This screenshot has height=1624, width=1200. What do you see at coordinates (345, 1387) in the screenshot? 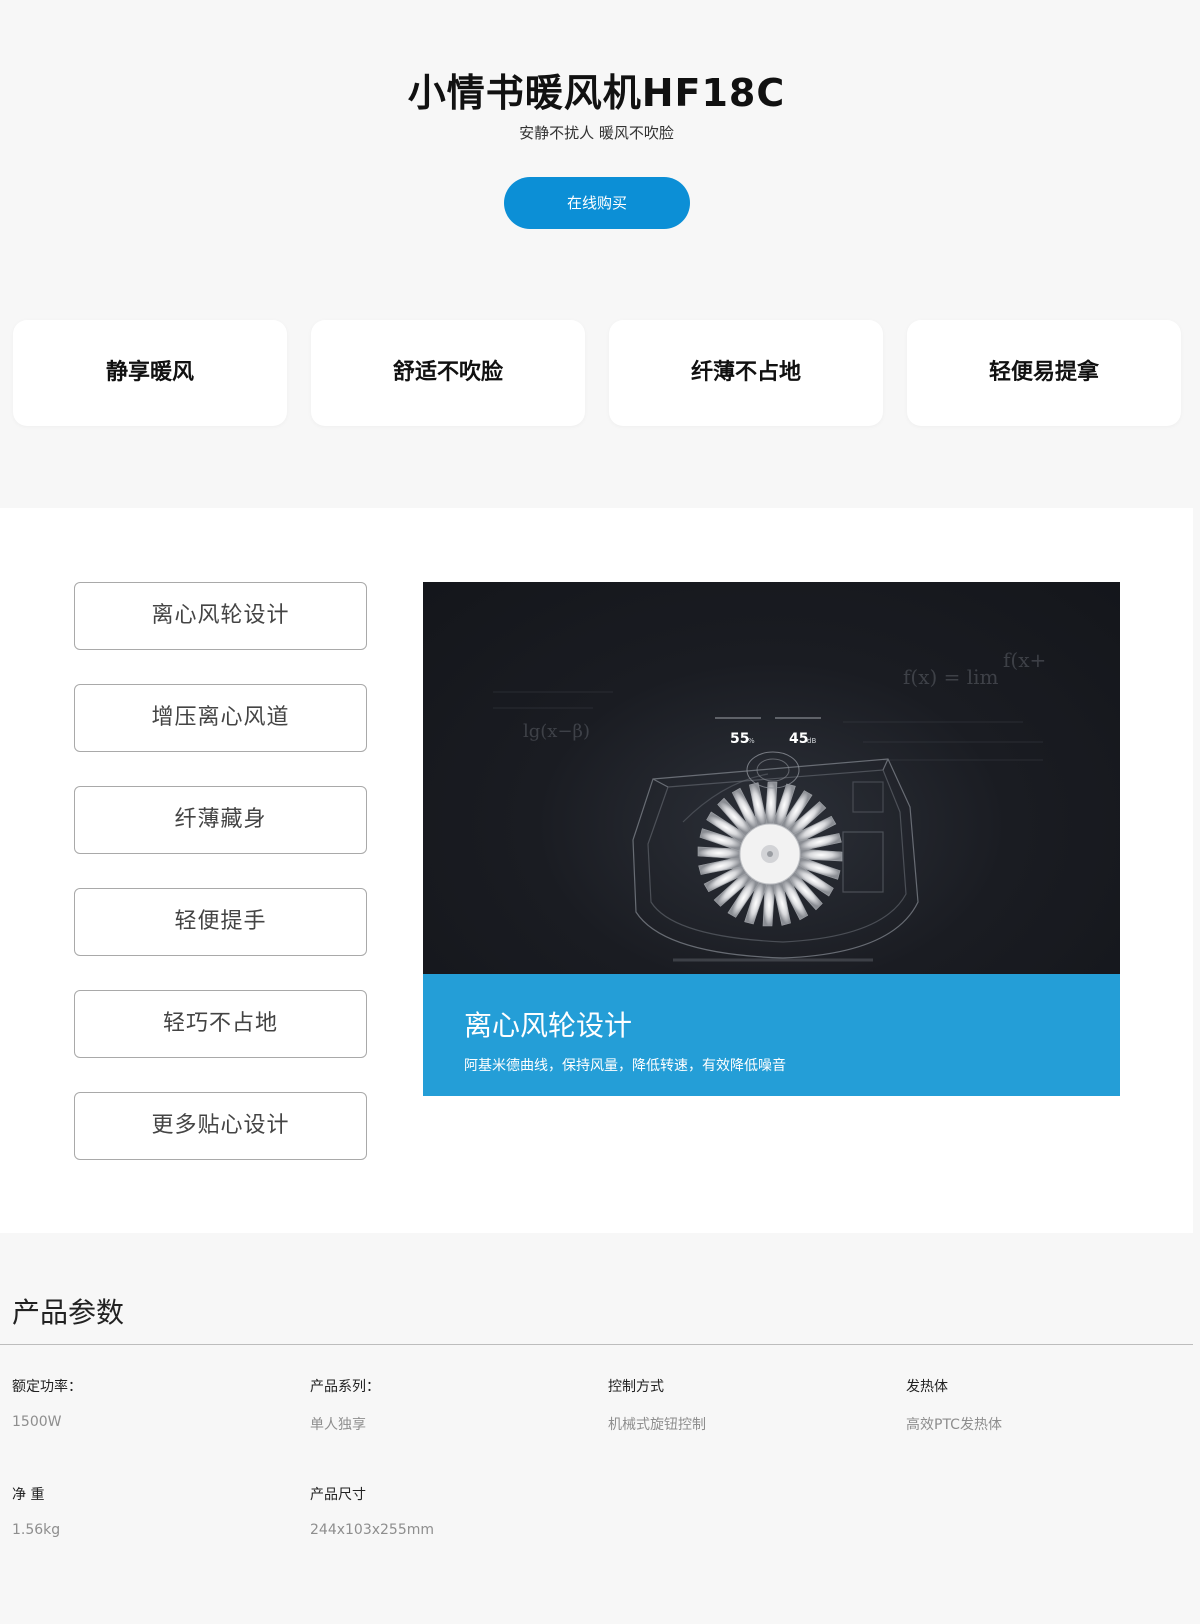
I see `param-label: 产品系列：` at bounding box center [345, 1387].